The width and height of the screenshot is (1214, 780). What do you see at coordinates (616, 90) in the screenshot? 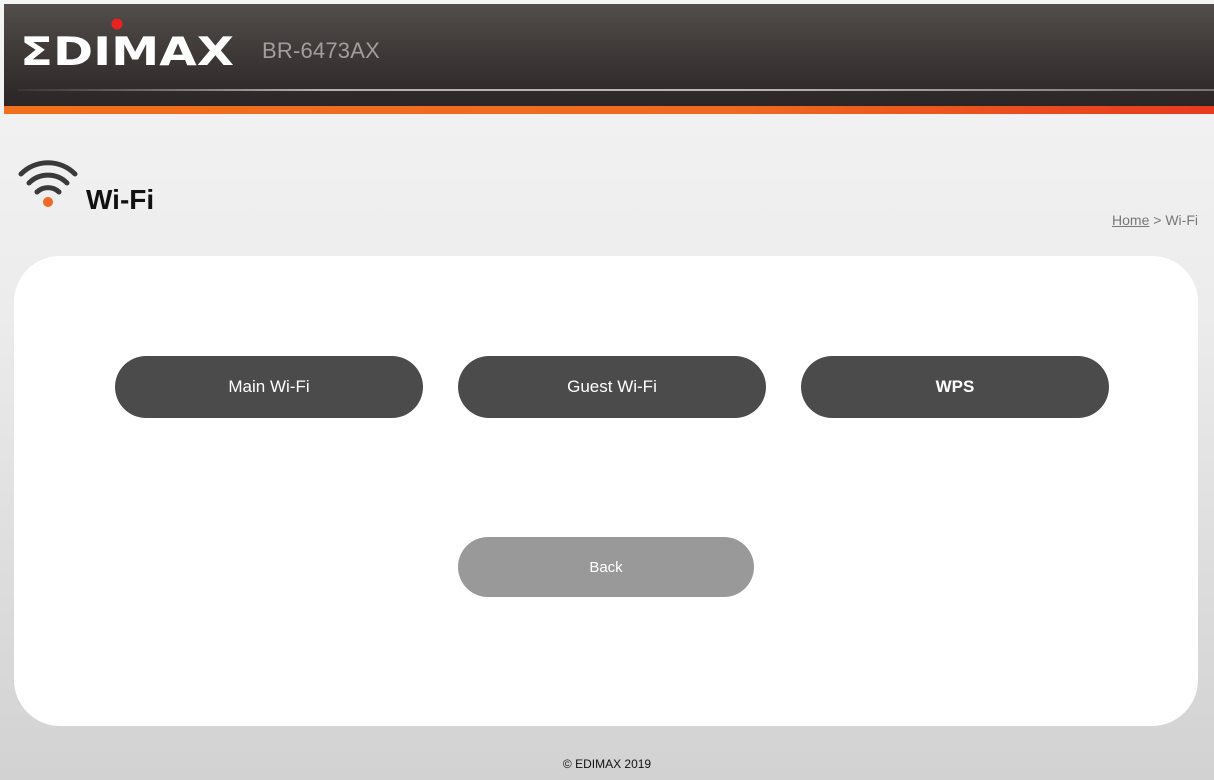
I see `header-divider` at bounding box center [616, 90].